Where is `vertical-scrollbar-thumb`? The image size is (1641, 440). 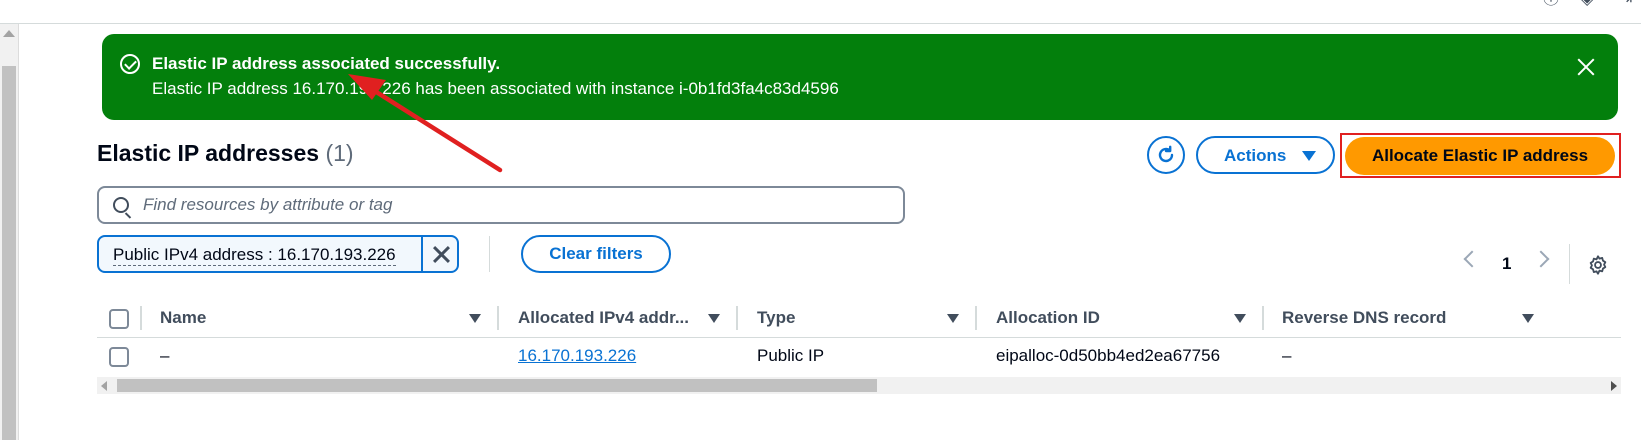 vertical-scrollbar-thumb is located at coordinates (9, 253).